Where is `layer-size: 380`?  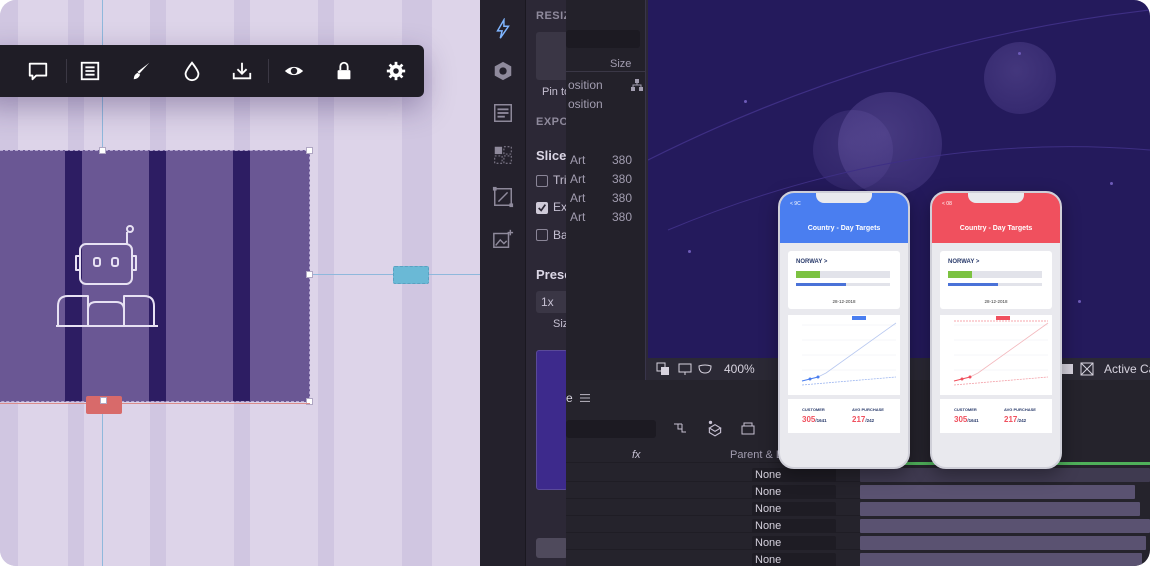 layer-size: 380 is located at coordinates (622, 217).